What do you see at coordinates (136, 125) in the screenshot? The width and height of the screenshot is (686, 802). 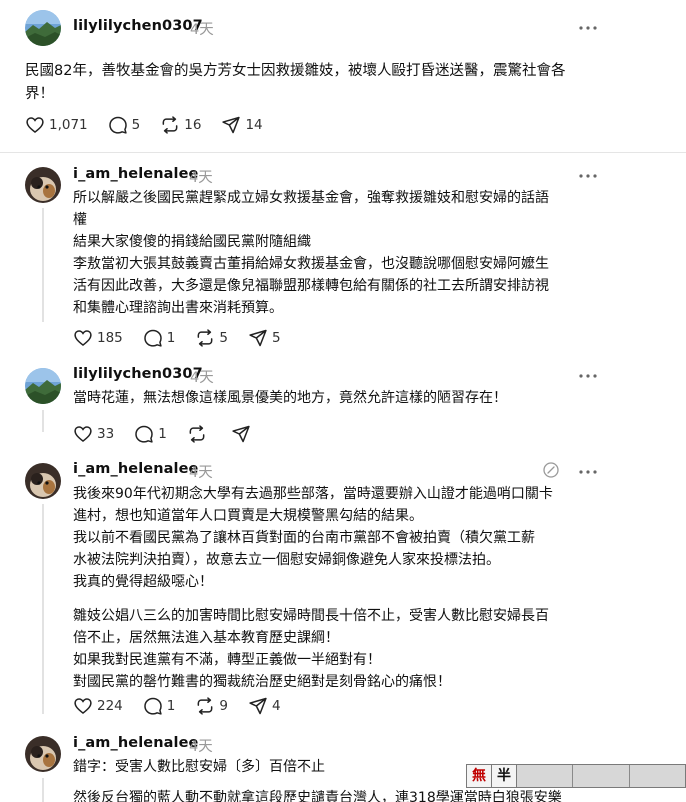 I see `comment-count: 5` at bounding box center [136, 125].